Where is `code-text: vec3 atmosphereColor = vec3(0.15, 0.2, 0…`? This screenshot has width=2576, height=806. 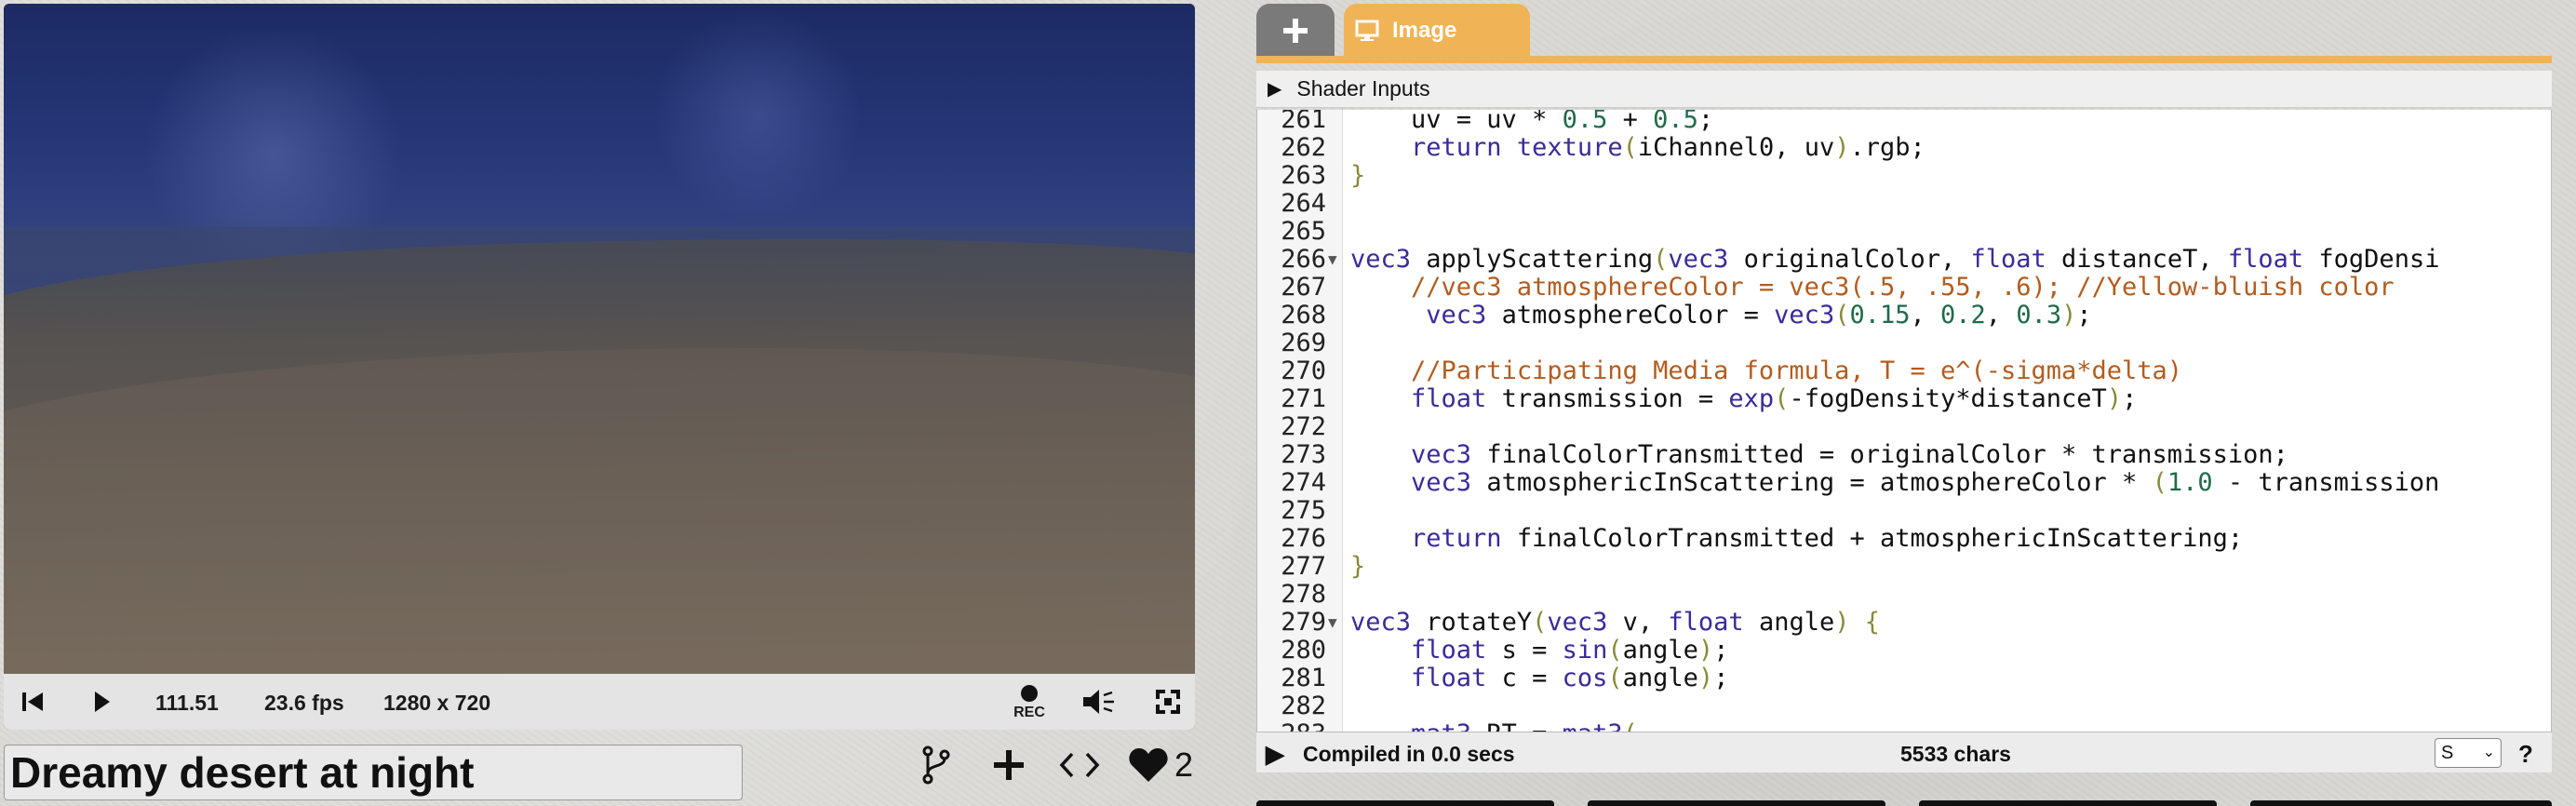 code-text: vec3 atmosphereColor = vec3(0.15, 0.2, 0… is located at coordinates (1759, 315).